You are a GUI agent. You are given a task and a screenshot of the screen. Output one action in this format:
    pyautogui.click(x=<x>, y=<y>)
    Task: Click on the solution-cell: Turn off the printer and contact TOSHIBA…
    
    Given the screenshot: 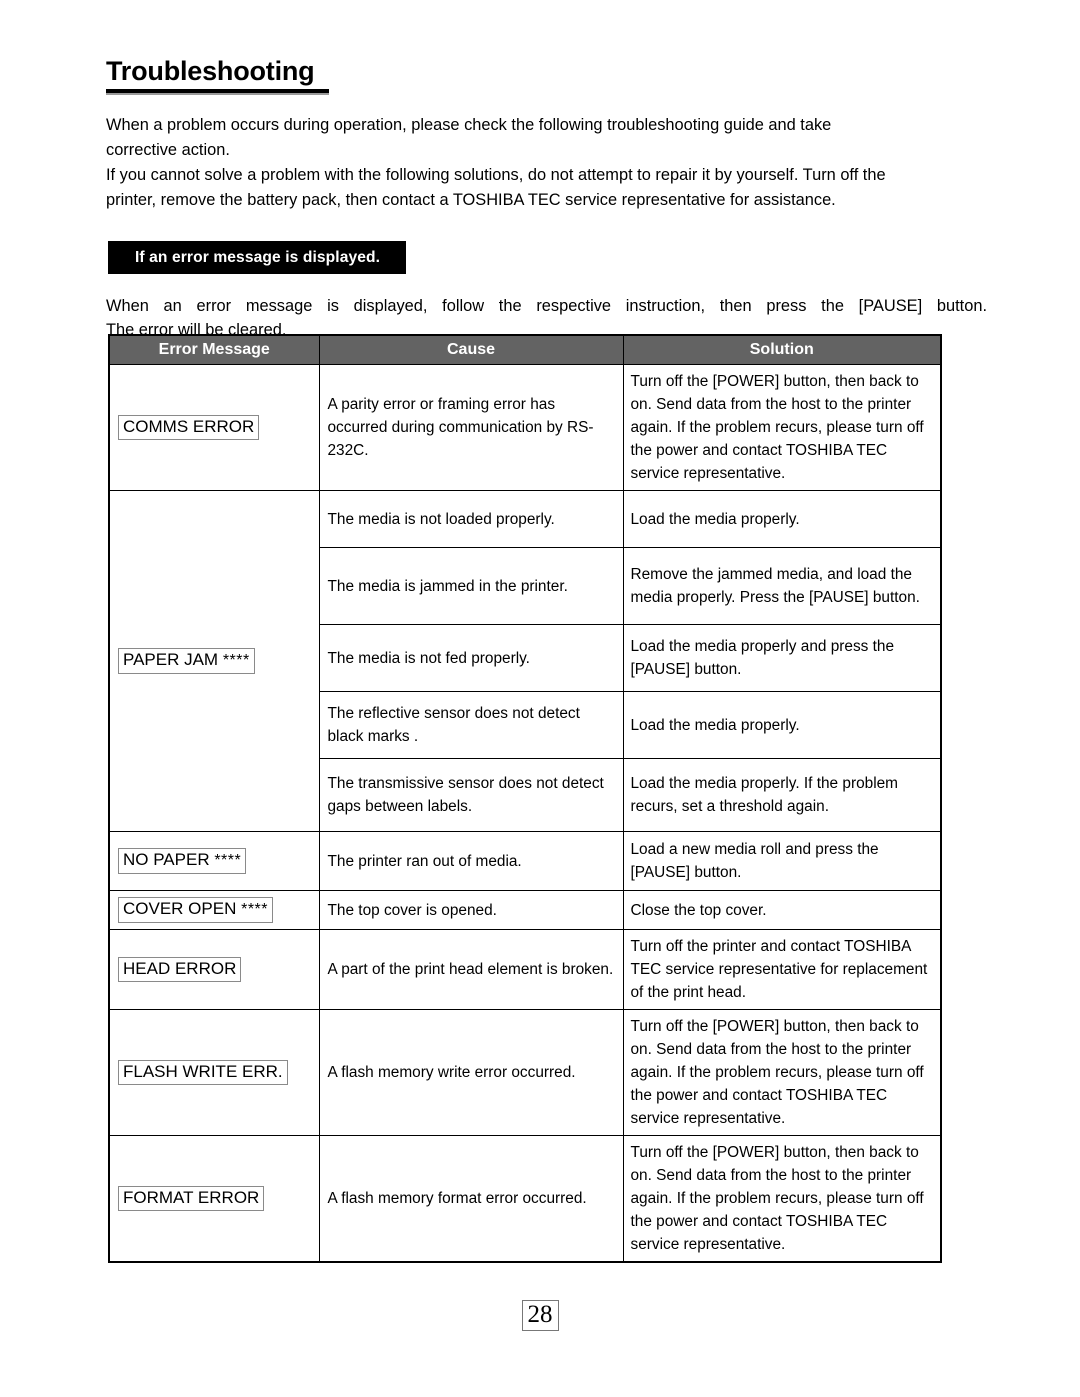 What is the action you would take?
    pyautogui.click(x=782, y=969)
    